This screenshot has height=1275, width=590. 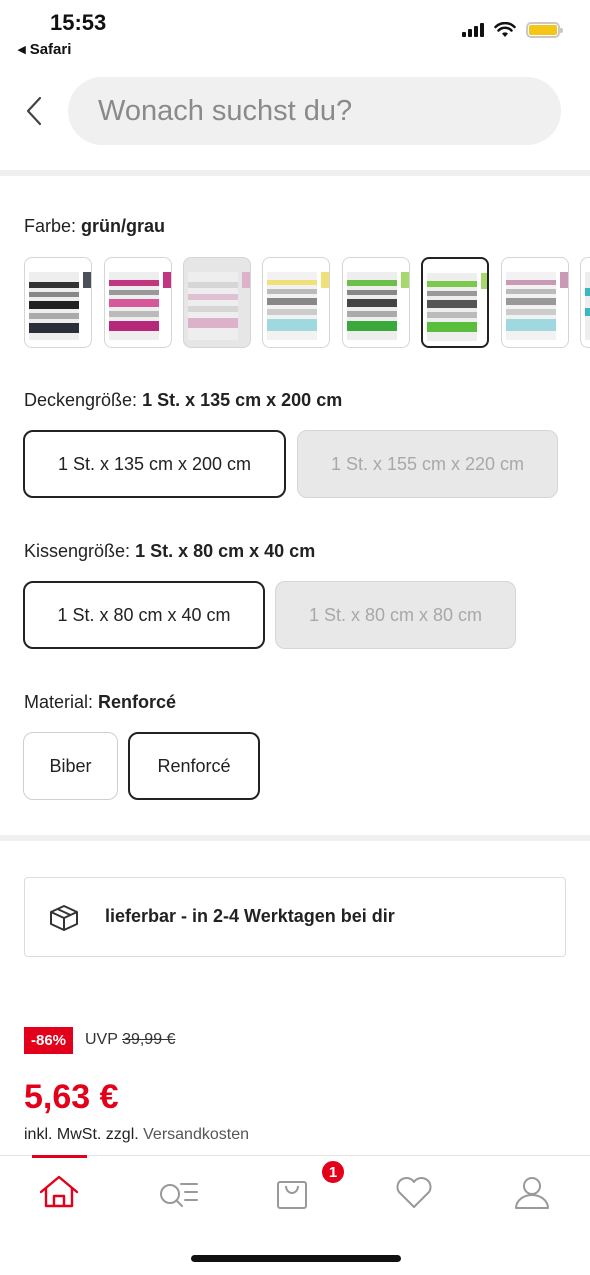 What do you see at coordinates (123, 226) in the screenshot?
I see `color-value: grün/grau` at bounding box center [123, 226].